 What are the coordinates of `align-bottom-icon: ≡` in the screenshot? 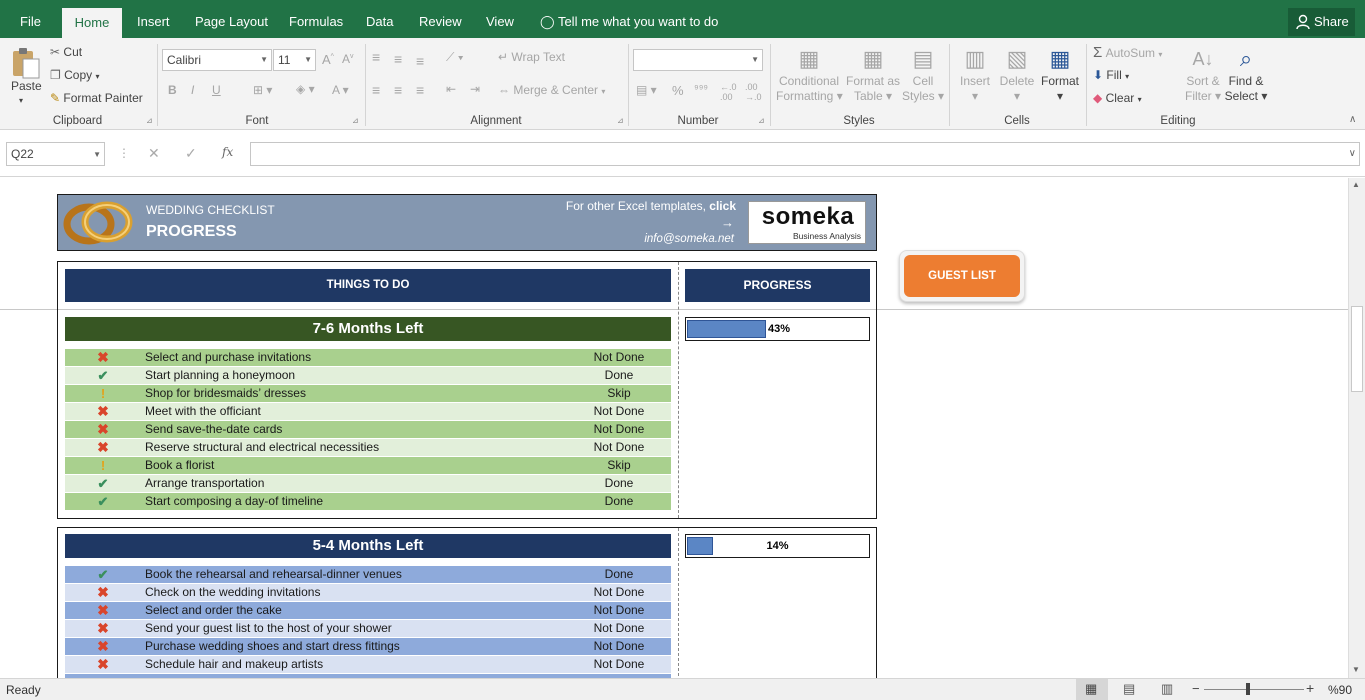 It's located at (420, 61).